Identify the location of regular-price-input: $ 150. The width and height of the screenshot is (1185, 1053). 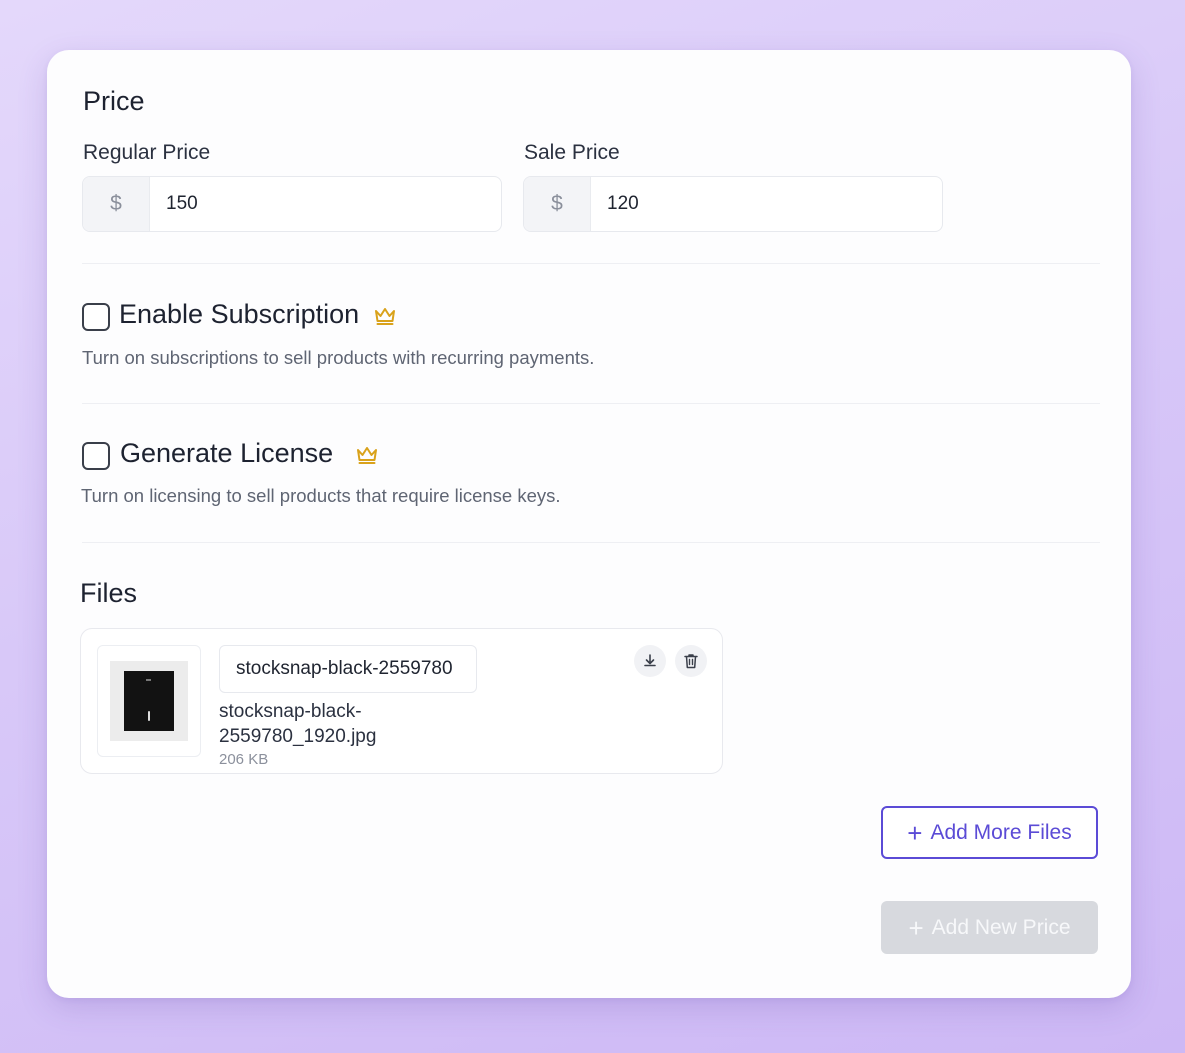
(292, 204).